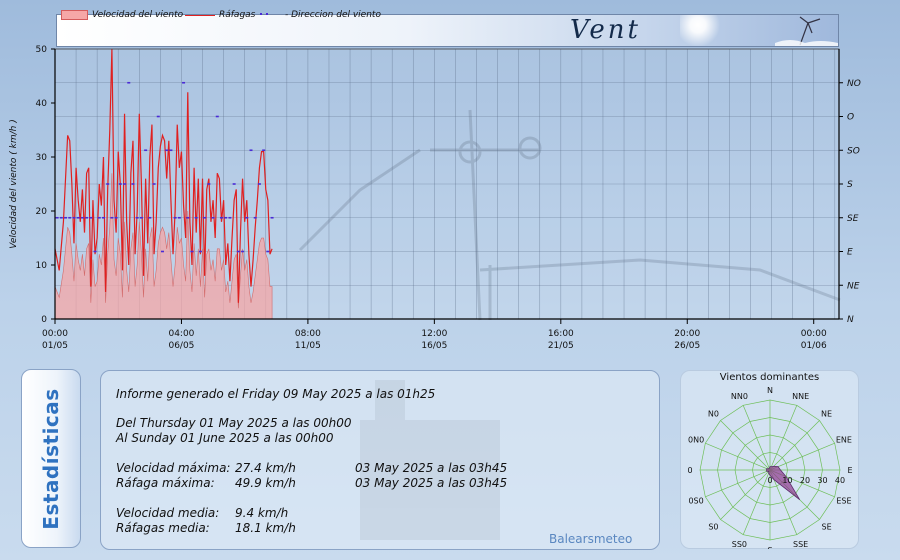 This screenshot has height=560, width=900. Describe the element at coordinates (713, 413) in the screenshot. I see `rose-direction-label: N0` at that location.